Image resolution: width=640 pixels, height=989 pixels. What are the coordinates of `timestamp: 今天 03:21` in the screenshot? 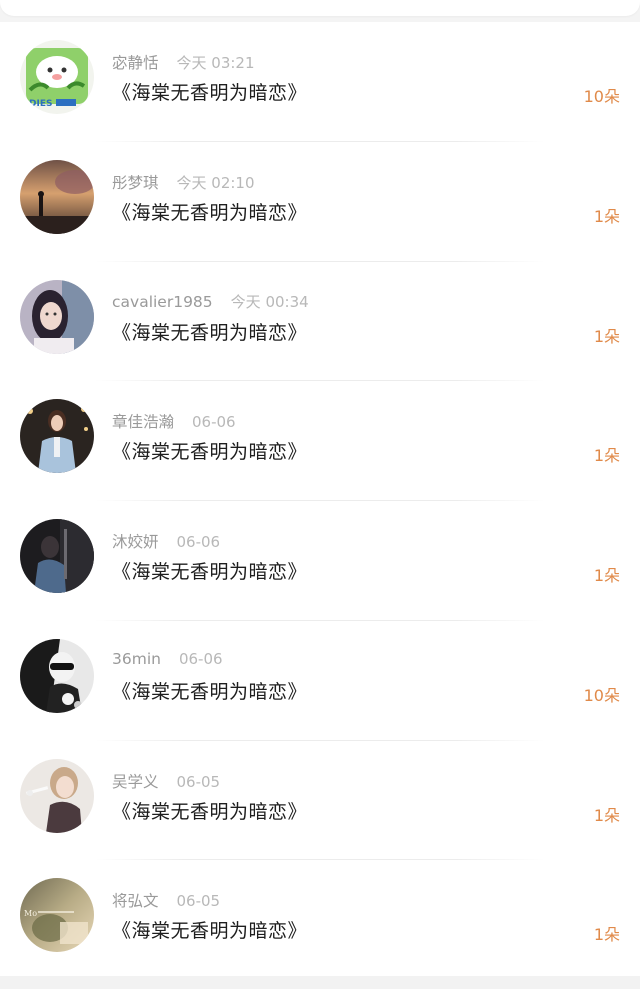 It's located at (215, 63).